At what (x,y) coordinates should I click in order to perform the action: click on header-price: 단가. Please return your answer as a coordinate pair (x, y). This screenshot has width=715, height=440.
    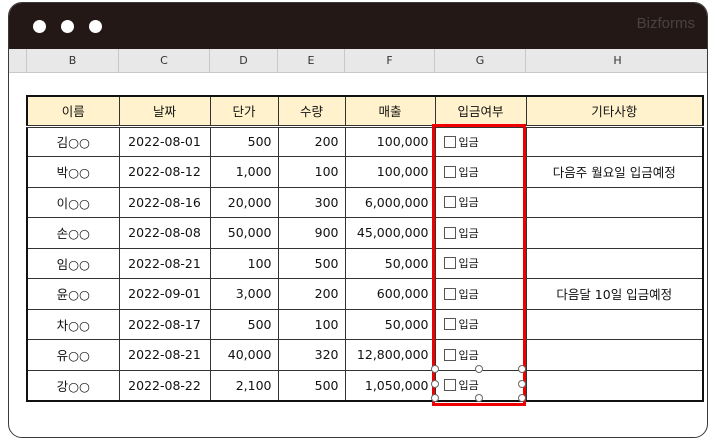
    Looking at the image, I should click on (244, 111).